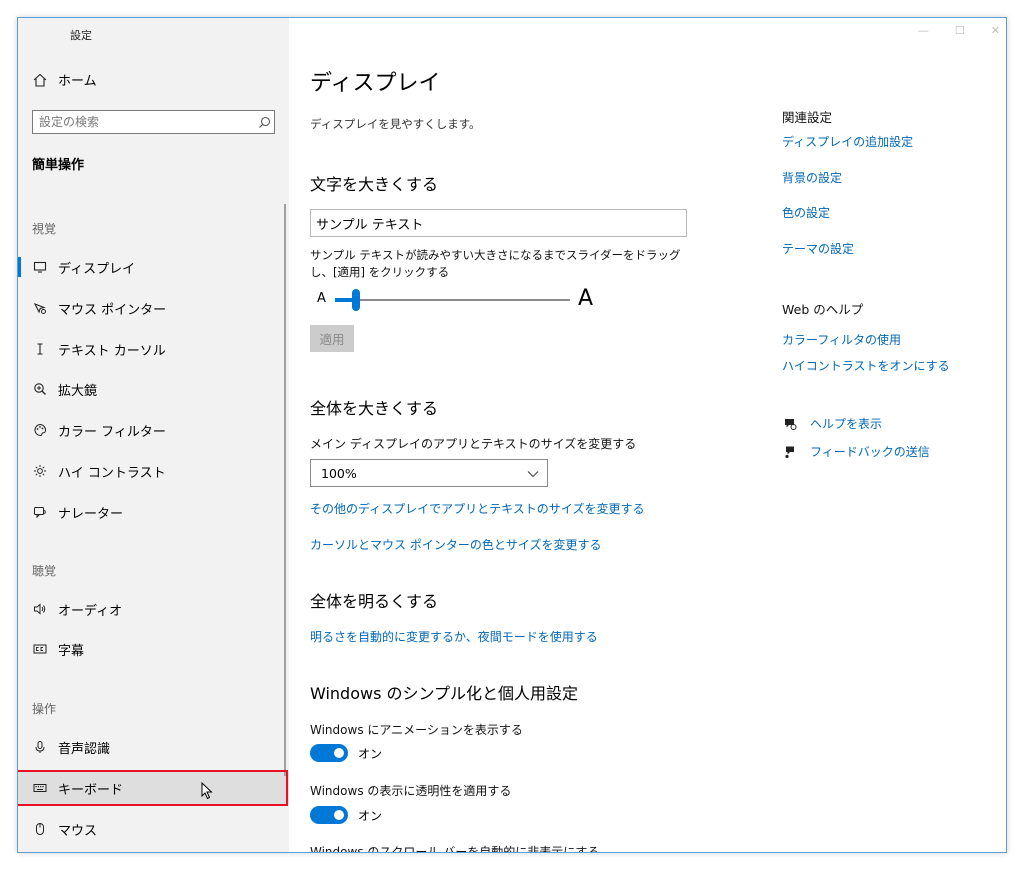  Describe the element at coordinates (321, 298) in the screenshot. I see `slider-min-label: A` at that location.